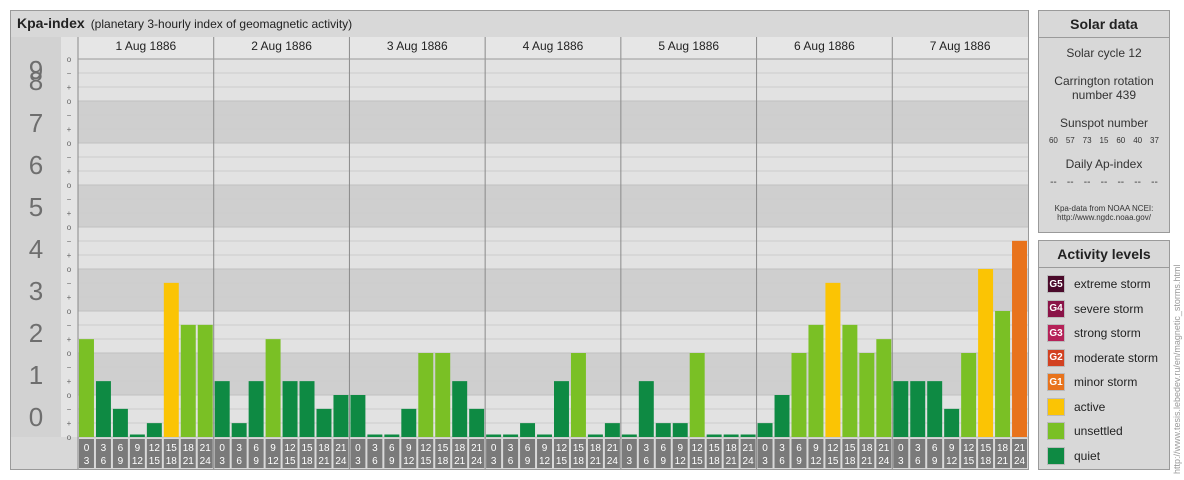 Image resolution: width=1184 pixels, height=480 pixels. I want to click on interval-start-label: 3, so click(782, 448).